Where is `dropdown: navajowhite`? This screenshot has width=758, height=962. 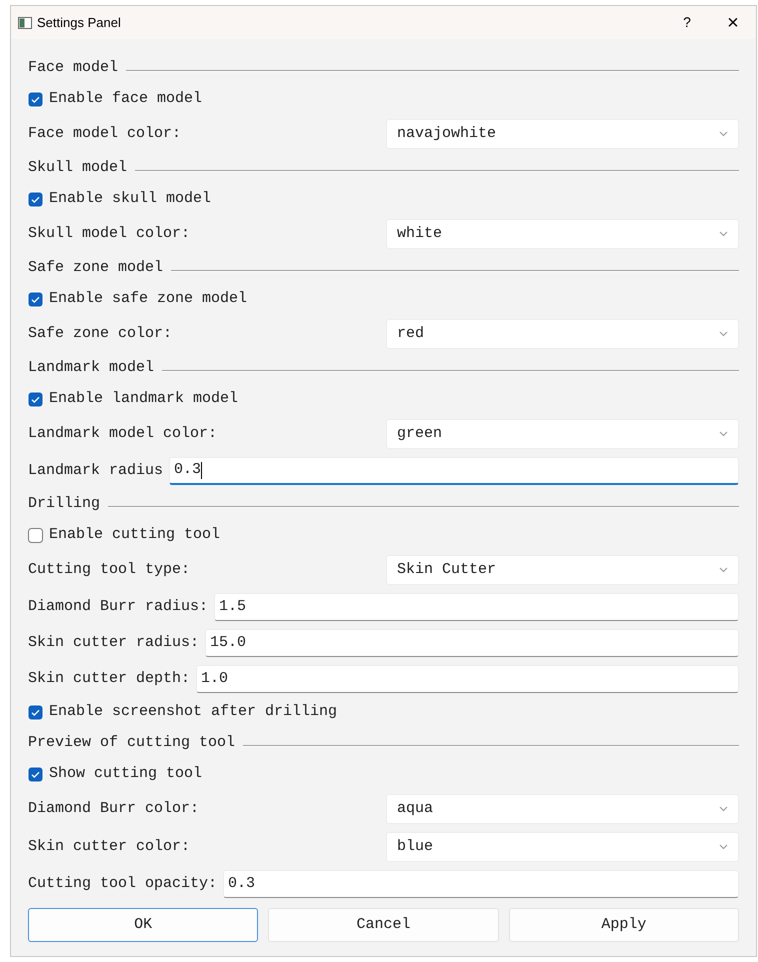
dropdown: navajowhite is located at coordinates (562, 134).